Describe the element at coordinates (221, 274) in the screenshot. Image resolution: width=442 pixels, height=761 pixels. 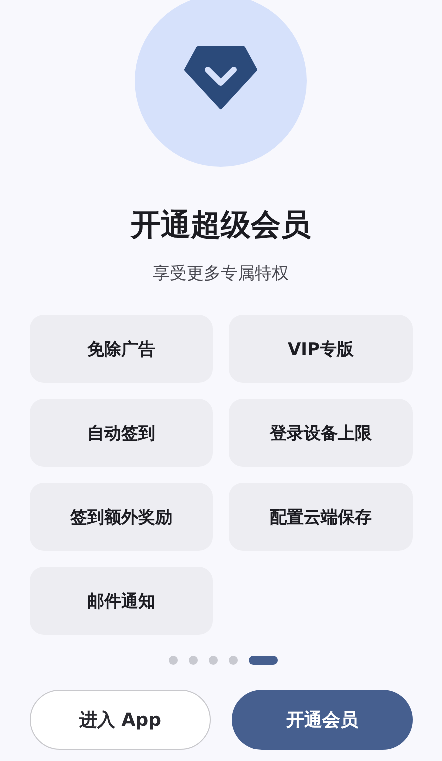
I see `subtitle: 享受更多专属特权` at that location.